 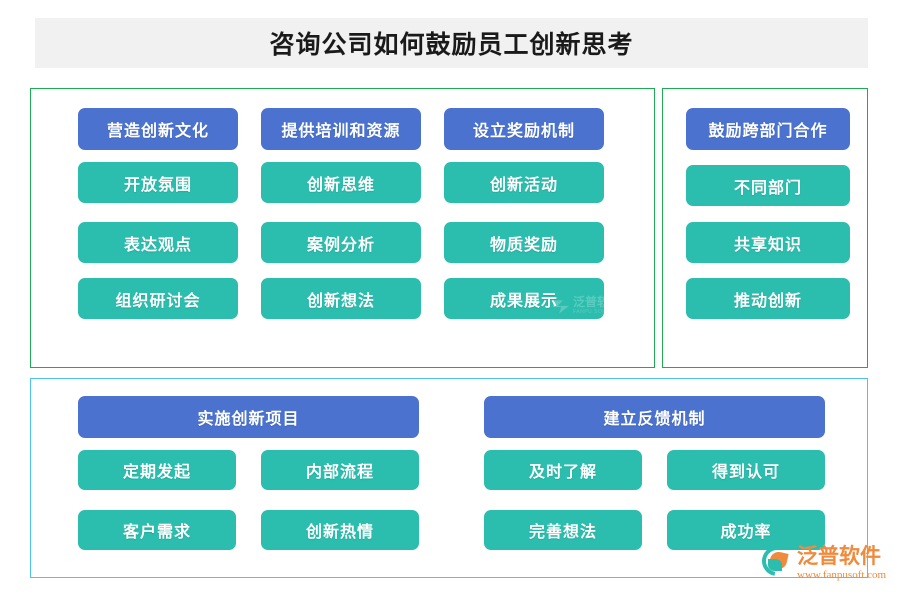 I want to click on box-item-implement-3: 客户需求, so click(x=157, y=530).